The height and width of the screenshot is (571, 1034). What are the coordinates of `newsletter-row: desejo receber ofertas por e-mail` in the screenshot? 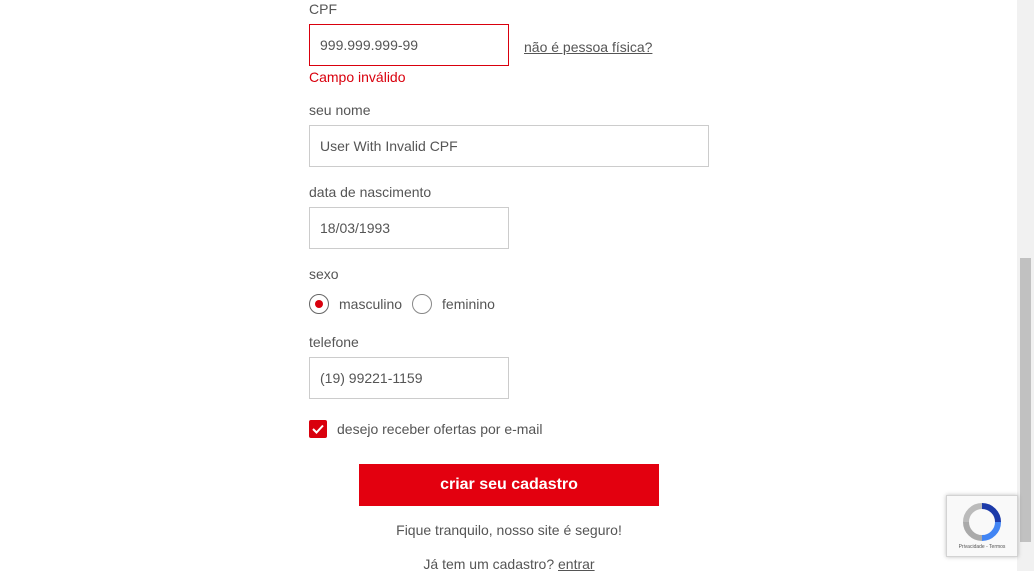 It's located at (425, 429).